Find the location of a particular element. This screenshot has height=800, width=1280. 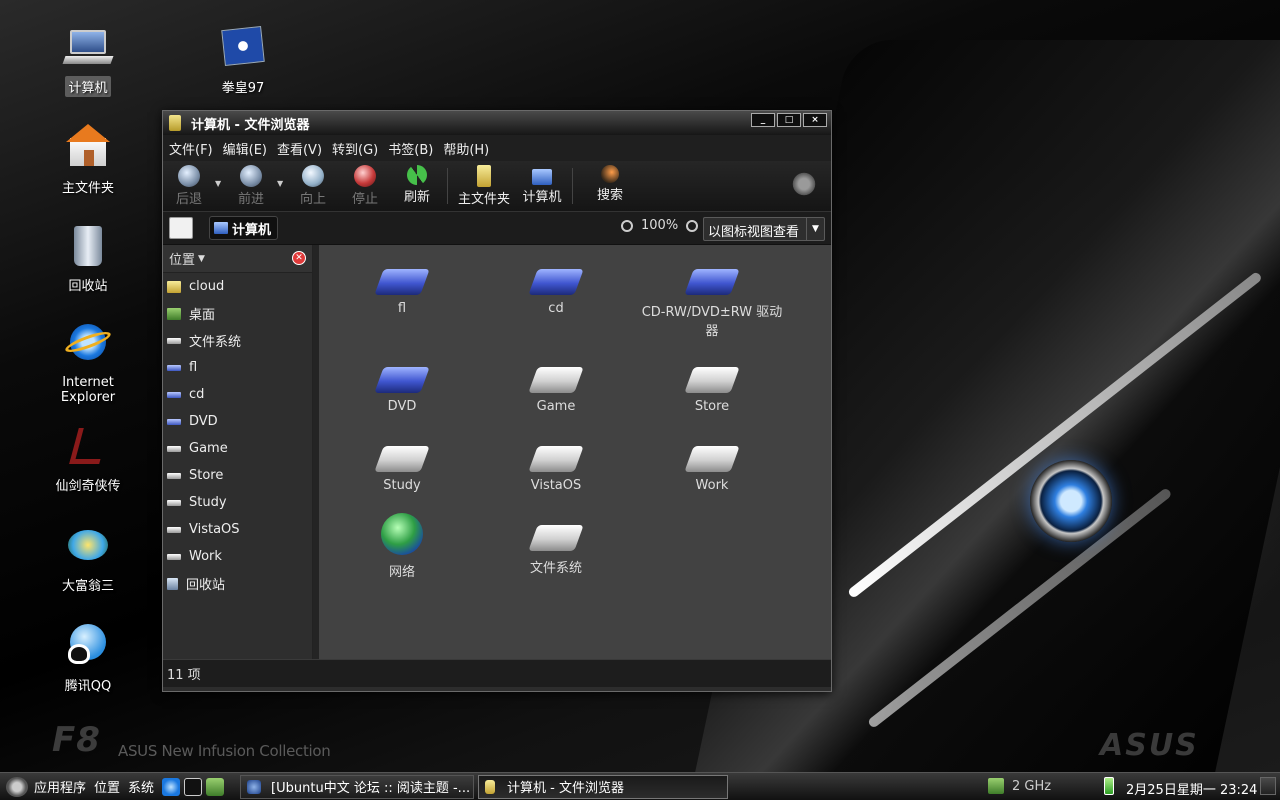

desktop-icon-ie: Internet Explorer is located at coordinates (88, 364).